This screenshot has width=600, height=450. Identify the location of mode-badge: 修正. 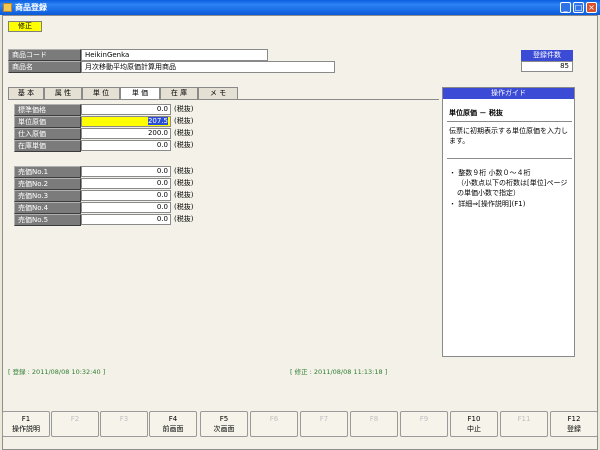
(25, 26).